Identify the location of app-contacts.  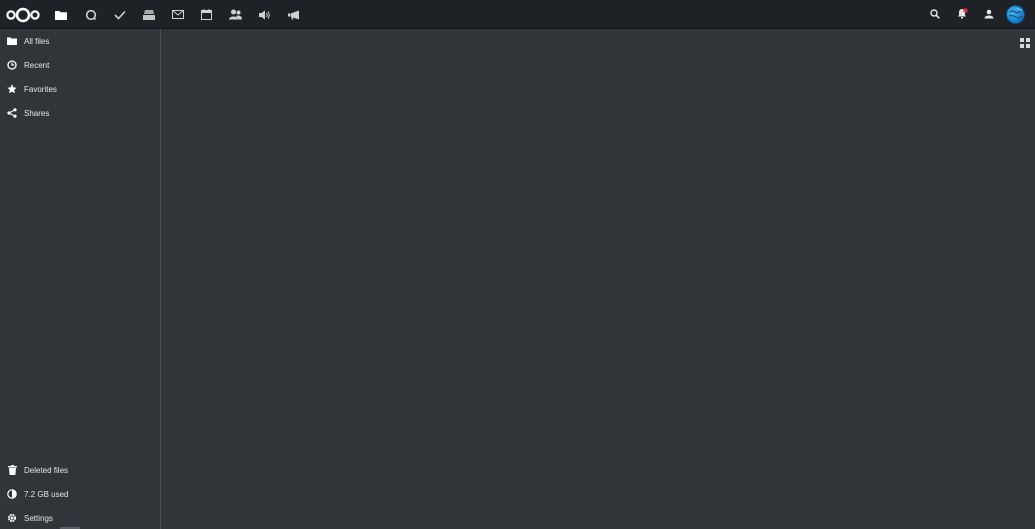
(235, 14).